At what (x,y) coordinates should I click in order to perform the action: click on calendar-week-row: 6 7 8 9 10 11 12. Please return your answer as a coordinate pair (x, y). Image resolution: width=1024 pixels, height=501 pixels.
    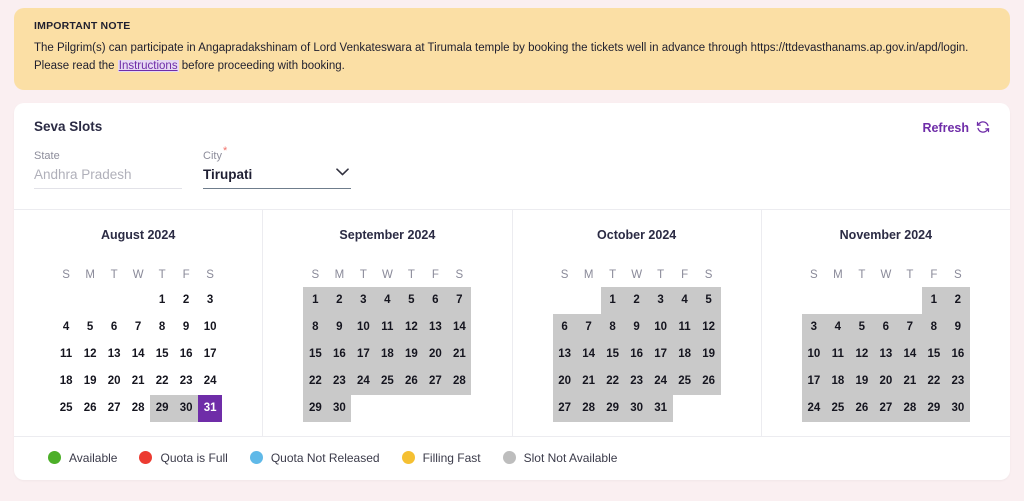
    Looking at the image, I should click on (637, 327).